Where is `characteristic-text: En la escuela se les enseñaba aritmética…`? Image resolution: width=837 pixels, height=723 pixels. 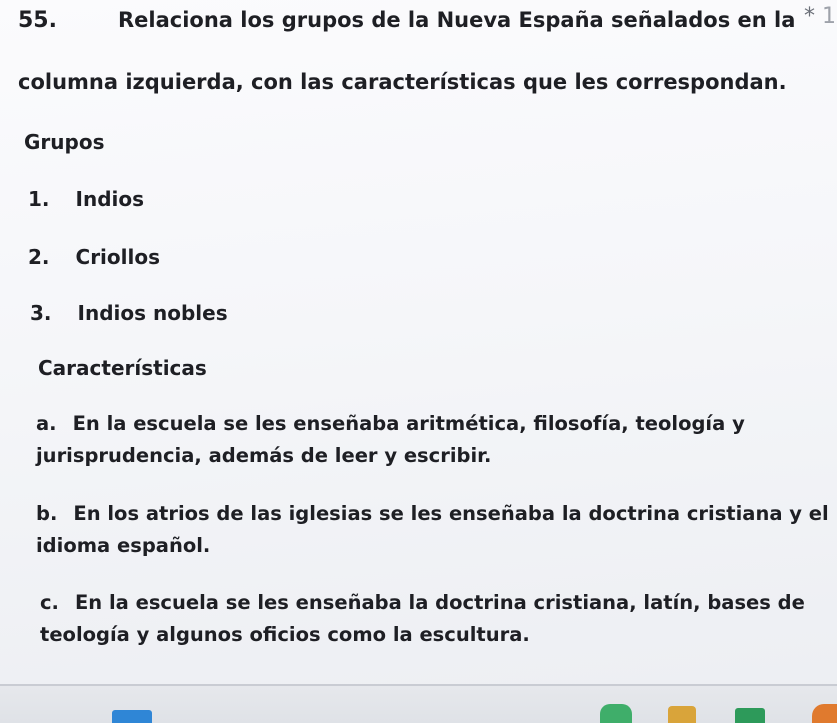
characteristic-text: En la escuela se les enseñaba aritmética… is located at coordinates (408, 423).